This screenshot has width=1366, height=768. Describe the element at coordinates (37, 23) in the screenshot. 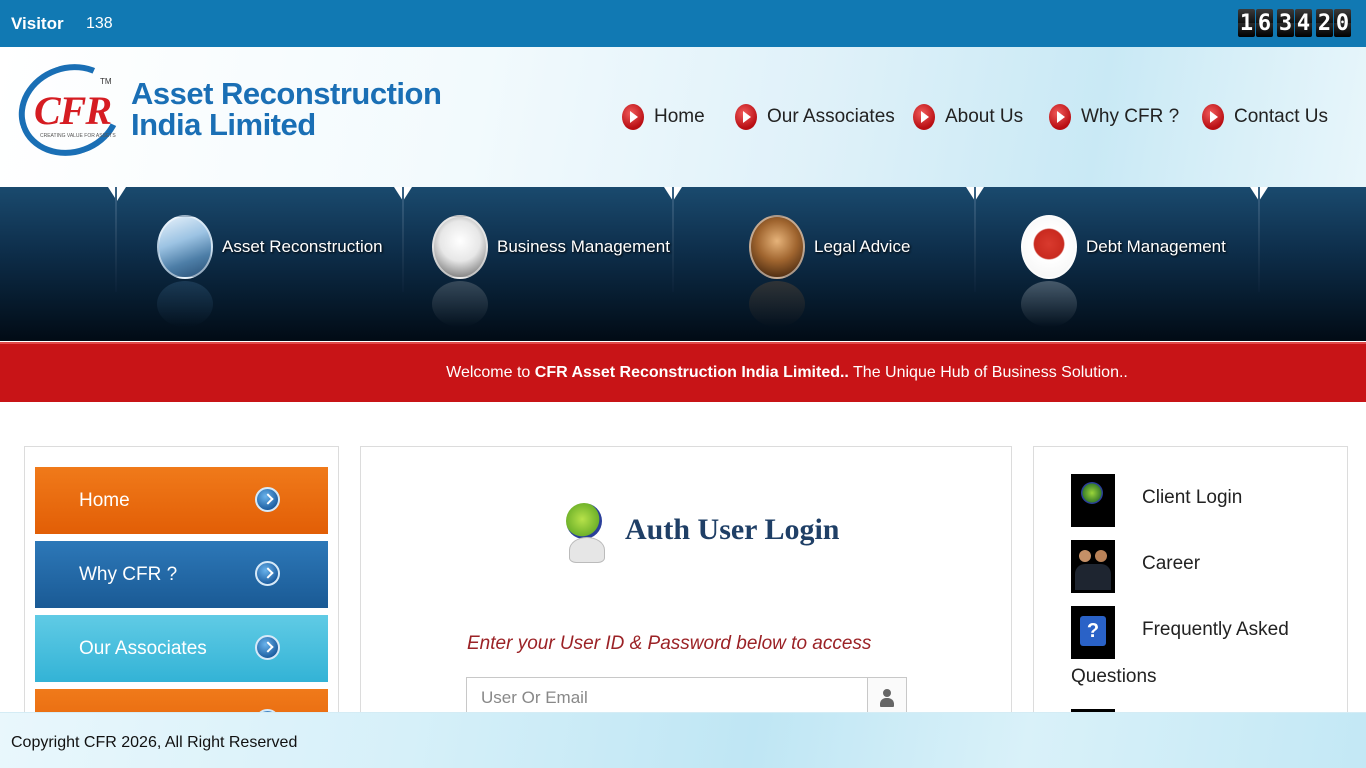

I see `visitor-label: Visitor` at that location.